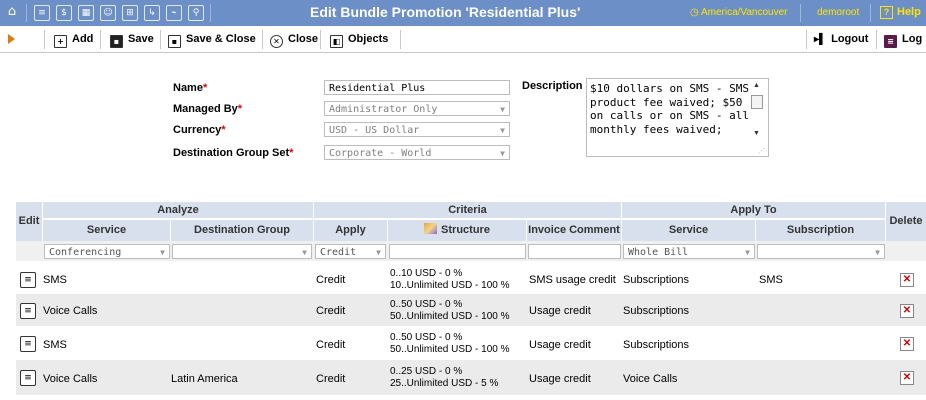 The image size is (926, 400). Describe the element at coordinates (190, 88) in the screenshot. I see `name-label: Name*` at that location.